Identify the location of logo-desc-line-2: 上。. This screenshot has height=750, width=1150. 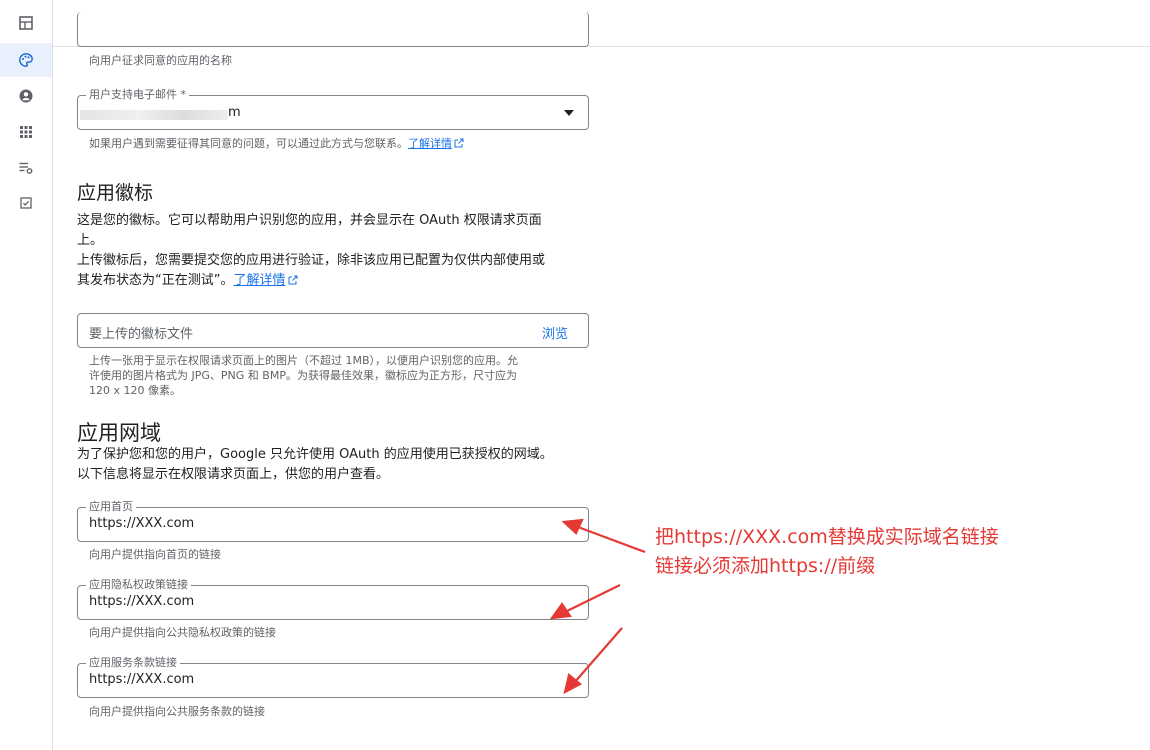
(90, 240).